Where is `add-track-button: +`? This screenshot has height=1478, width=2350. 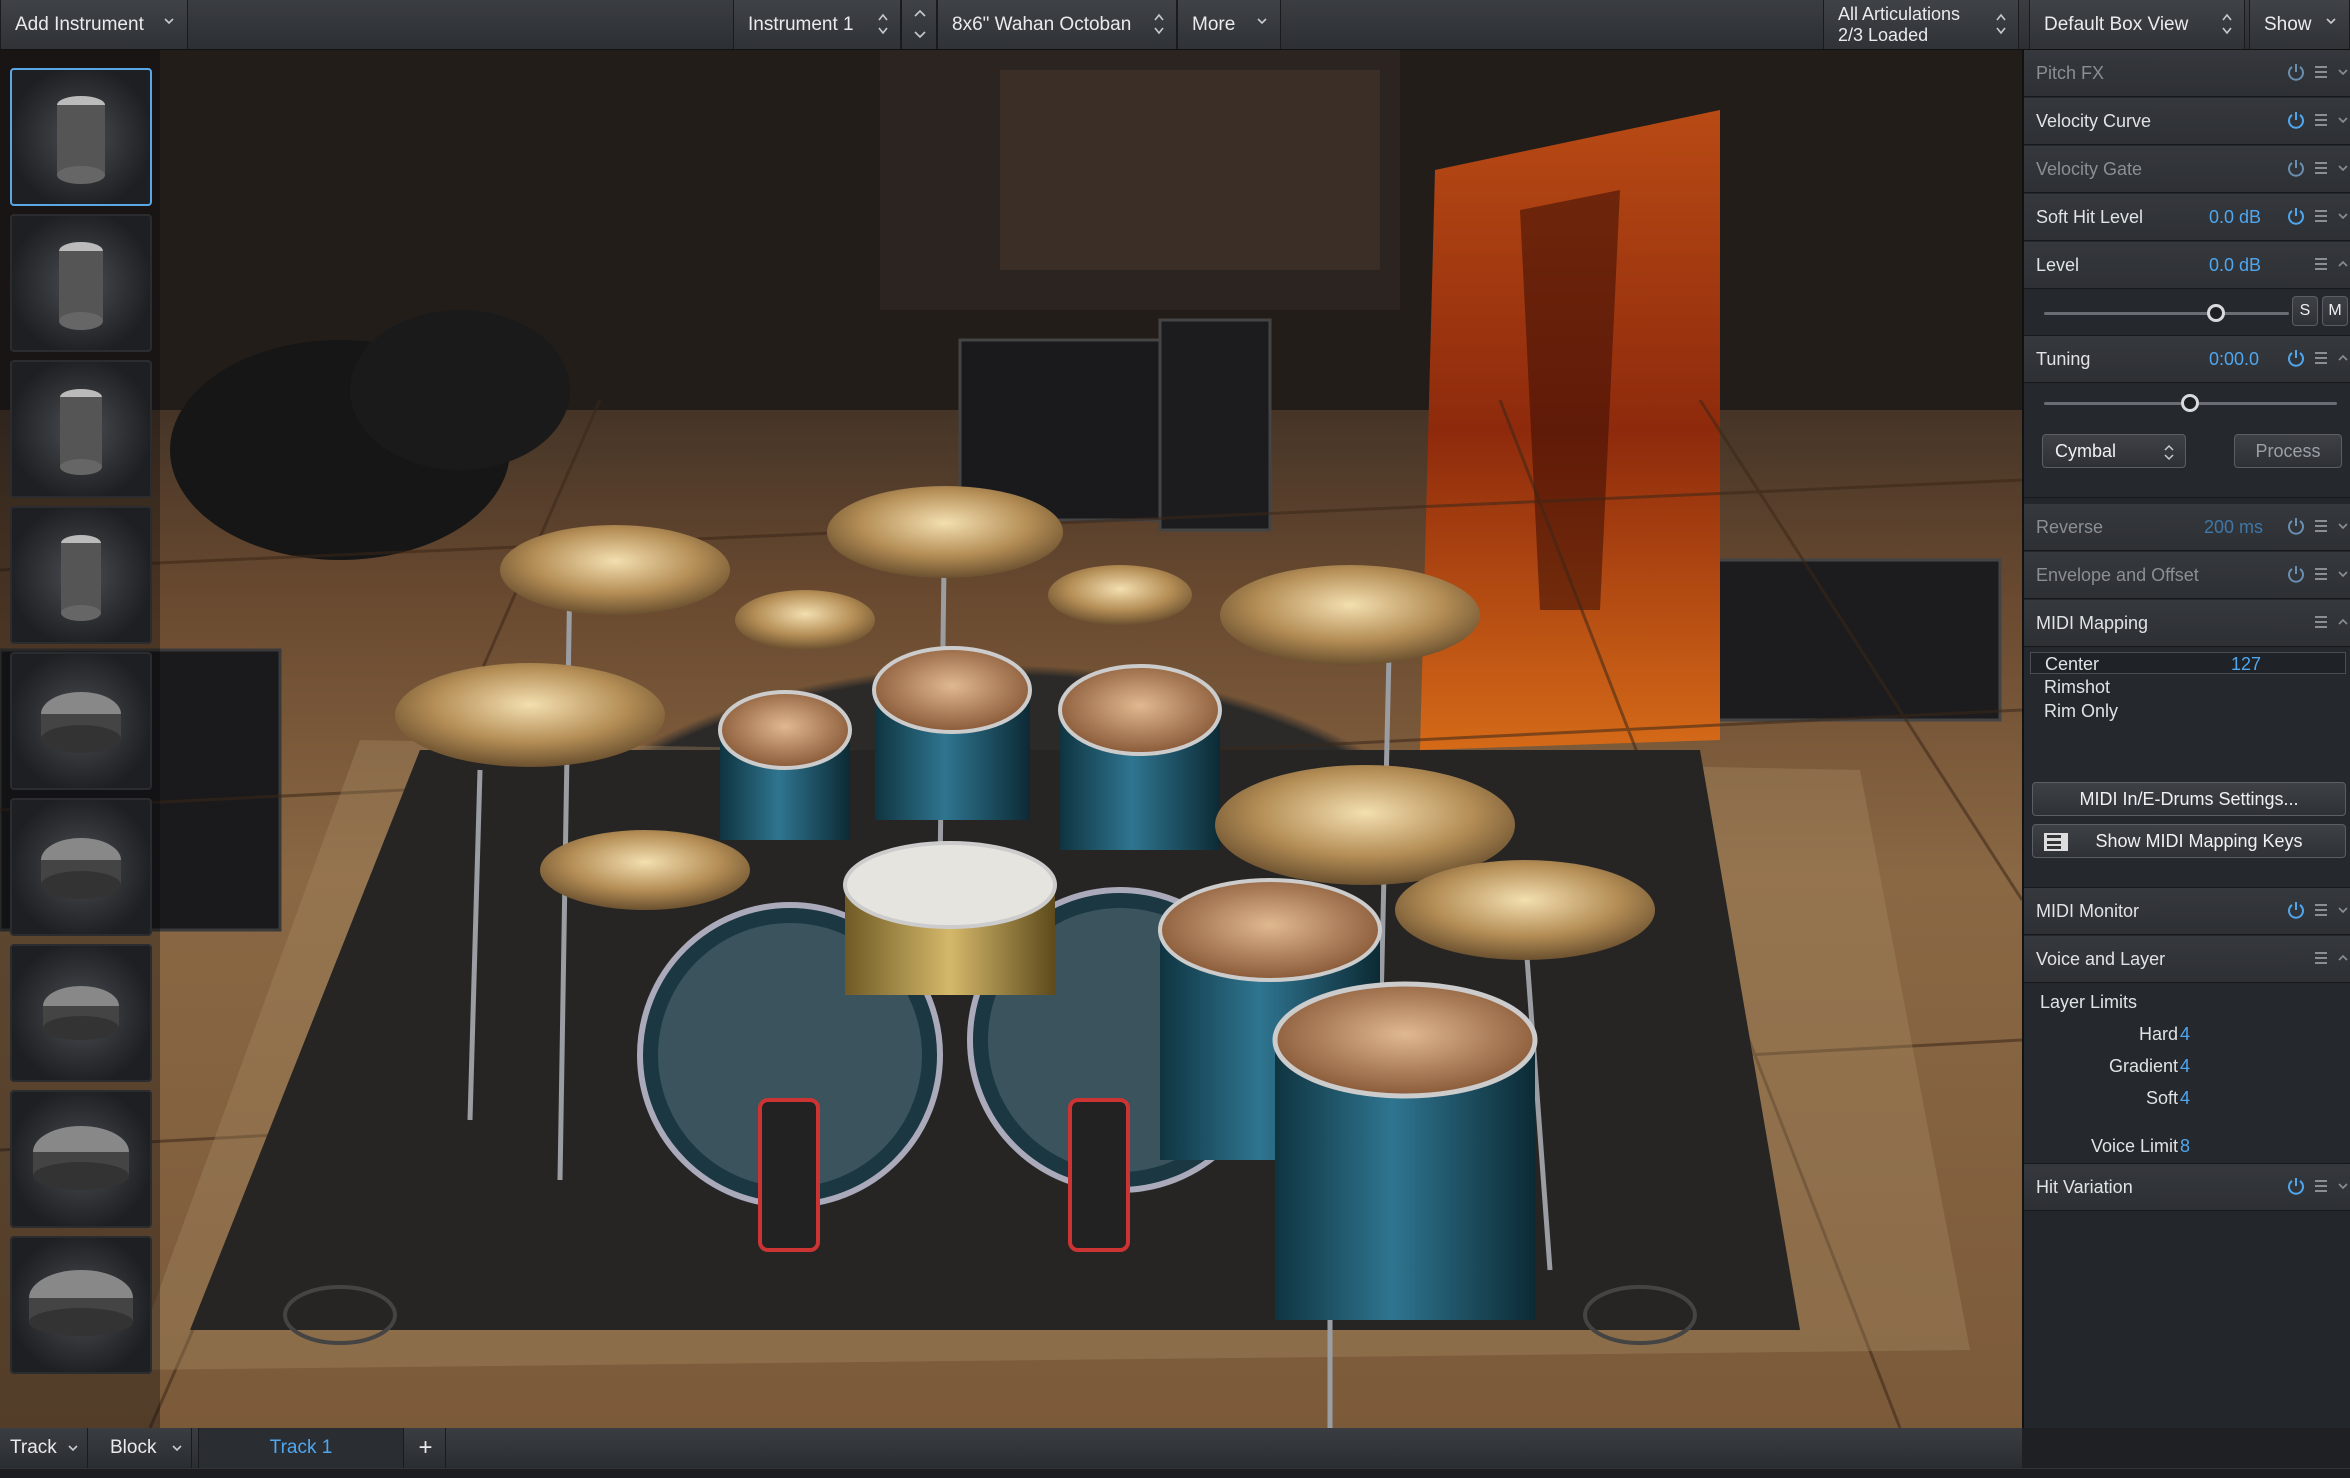 add-track-button: + is located at coordinates (426, 1448).